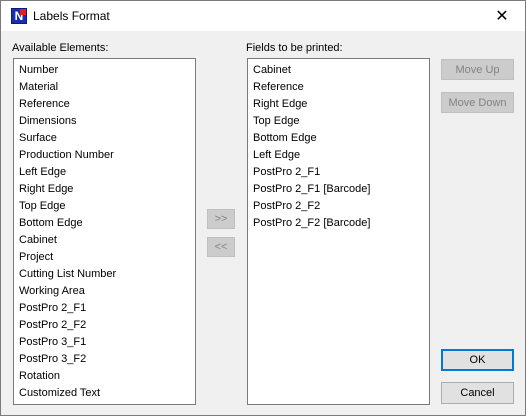  What do you see at coordinates (477, 393) in the screenshot?
I see `cancel-button: Cancel` at bounding box center [477, 393].